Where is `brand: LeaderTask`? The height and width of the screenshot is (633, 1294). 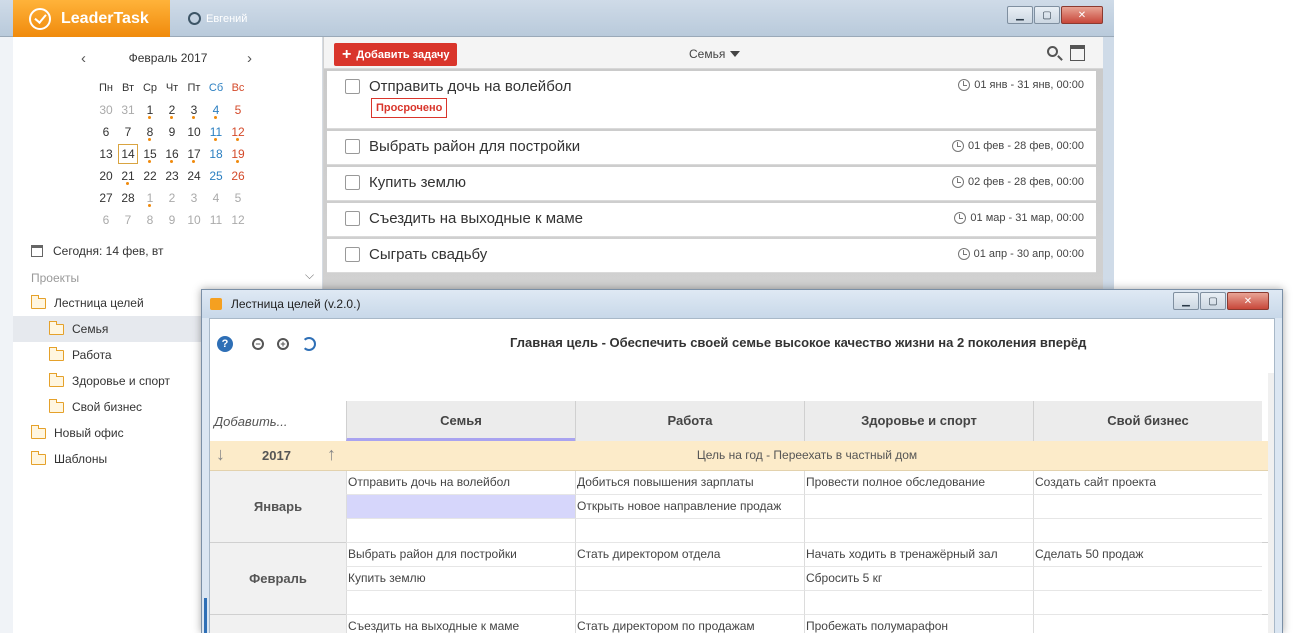 brand: LeaderTask is located at coordinates (91, 18).